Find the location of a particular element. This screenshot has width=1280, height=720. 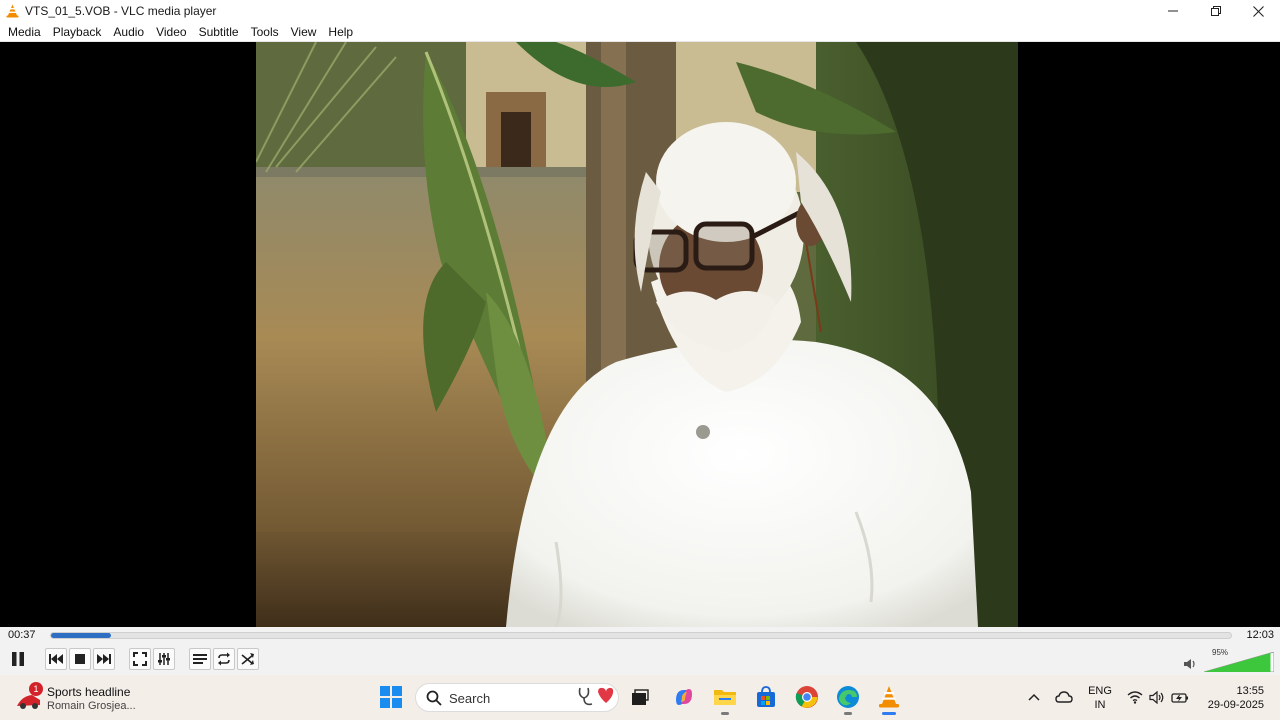

volume-level is located at coordinates (1237, 662).